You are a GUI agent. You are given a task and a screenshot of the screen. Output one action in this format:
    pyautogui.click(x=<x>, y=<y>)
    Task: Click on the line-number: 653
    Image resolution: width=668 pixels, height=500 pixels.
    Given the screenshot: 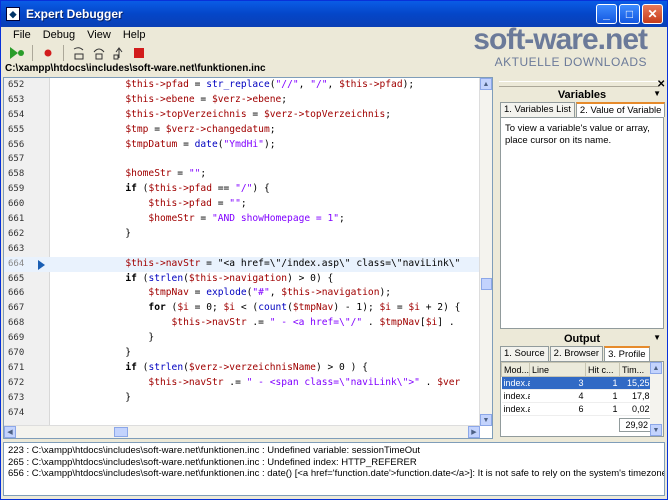 What is the action you would take?
    pyautogui.click(x=16, y=99)
    